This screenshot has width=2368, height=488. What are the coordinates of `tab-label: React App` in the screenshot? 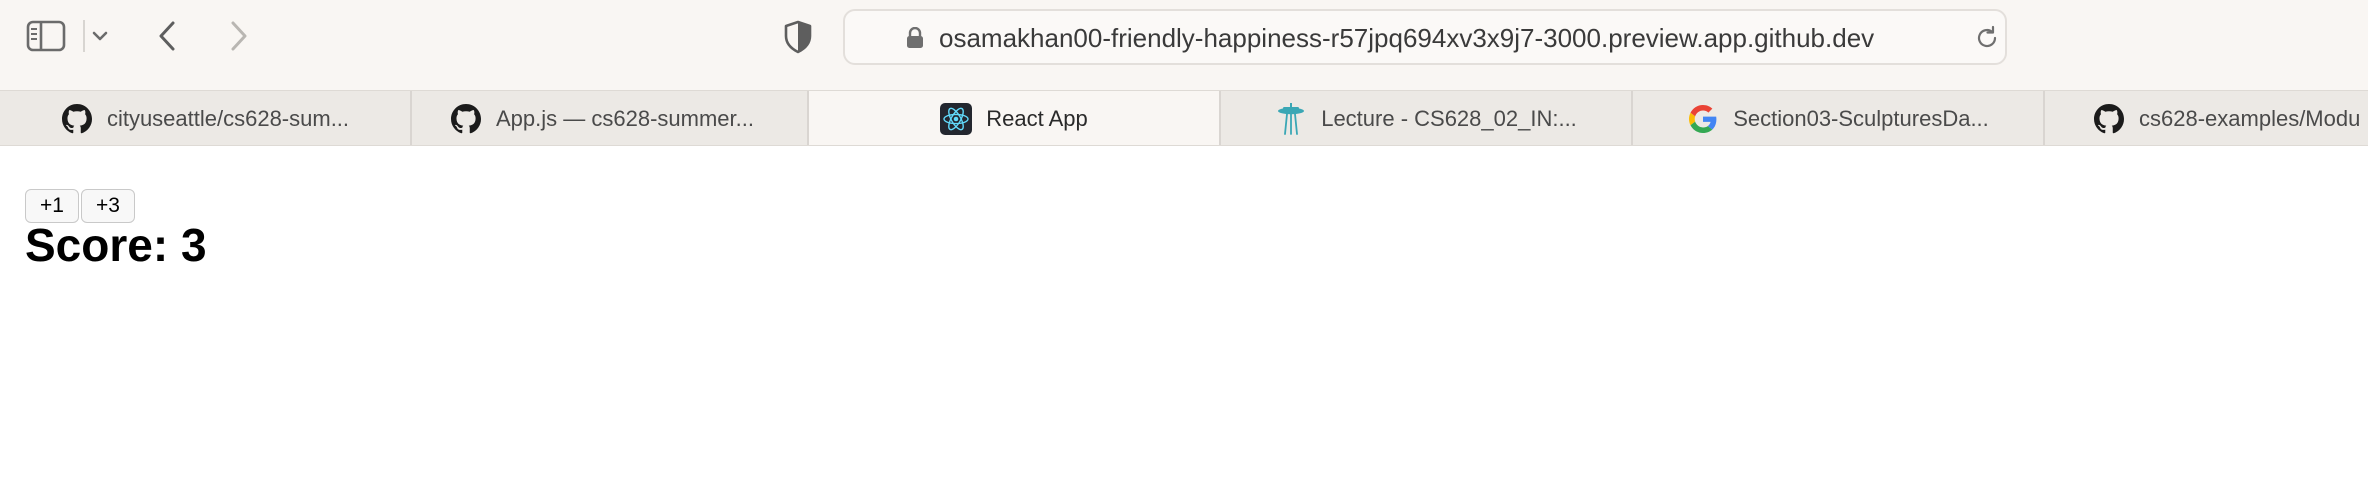 It's located at (1037, 118).